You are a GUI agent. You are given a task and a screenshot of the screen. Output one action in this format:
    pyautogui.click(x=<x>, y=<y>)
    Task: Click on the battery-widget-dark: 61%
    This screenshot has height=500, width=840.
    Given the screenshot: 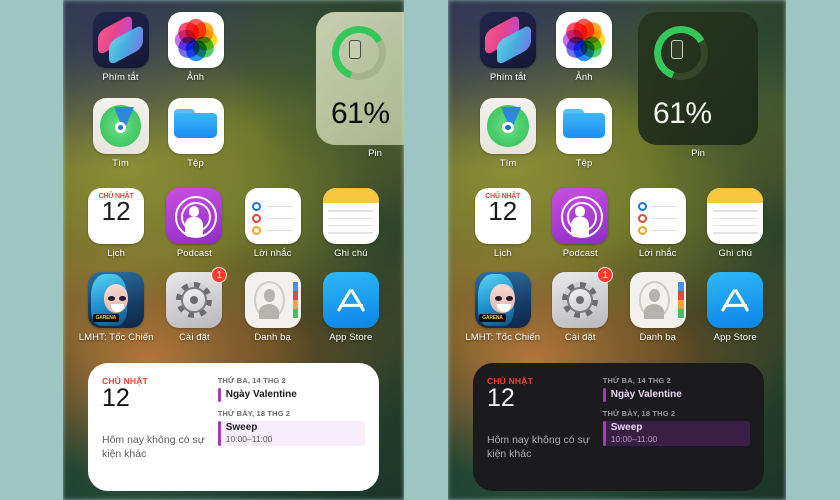 What is the action you would take?
    pyautogui.click(x=698, y=78)
    